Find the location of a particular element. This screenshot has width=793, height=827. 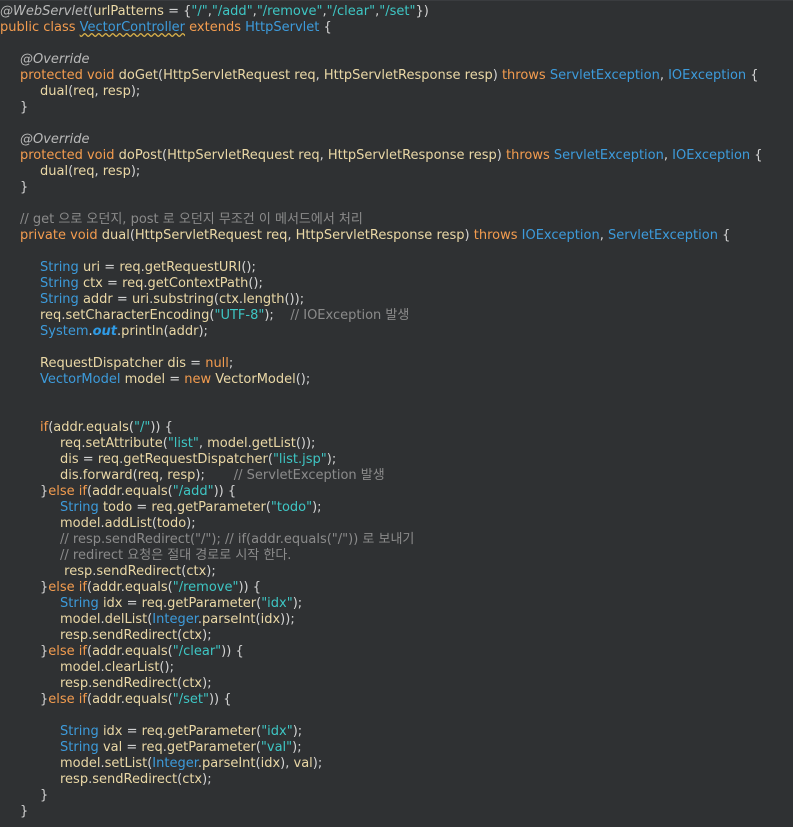

code-line: String todo = req.getParameter("todo"); is located at coordinates (191, 508).